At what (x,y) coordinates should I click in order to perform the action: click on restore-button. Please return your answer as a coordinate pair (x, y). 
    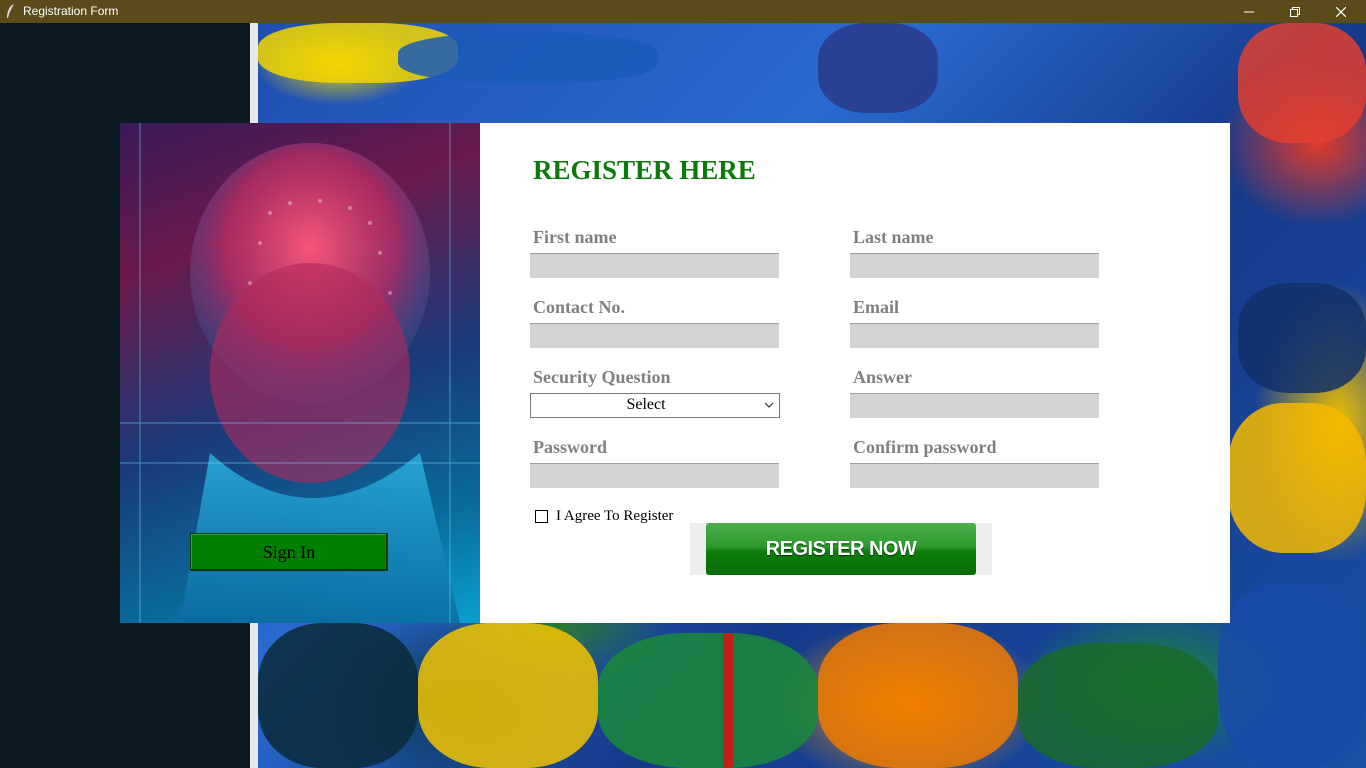
    Looking at the image, I should click on (1295, 11).